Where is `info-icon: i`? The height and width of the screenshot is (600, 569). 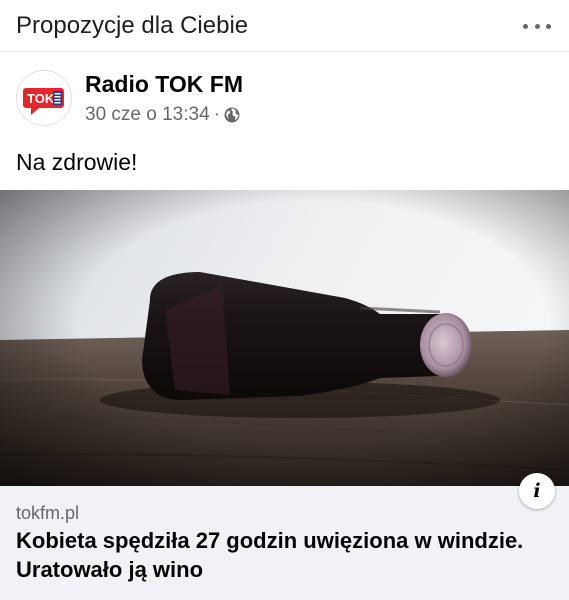 info-icon: i is located at coordinates (537, 491).